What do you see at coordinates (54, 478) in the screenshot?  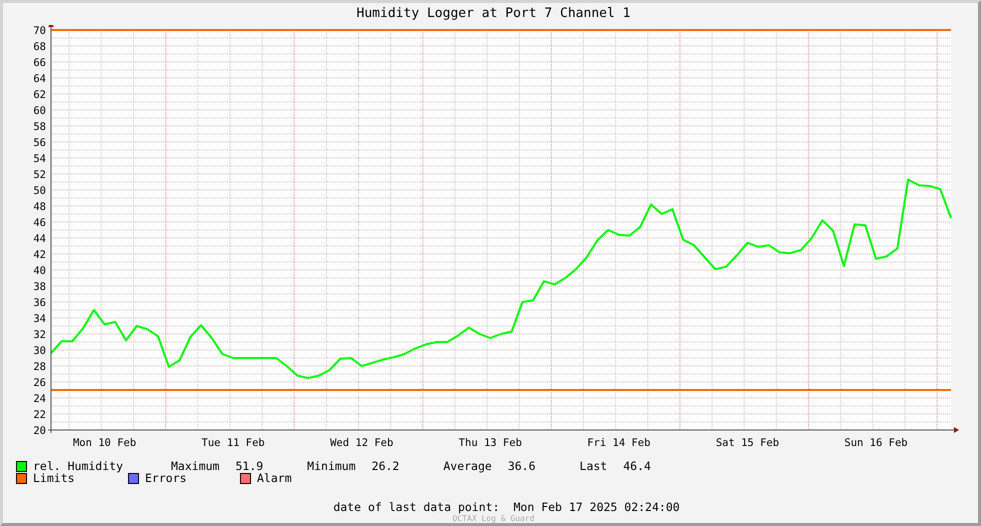 I see `legend-label: Limits` at bounding box center [54, 478].